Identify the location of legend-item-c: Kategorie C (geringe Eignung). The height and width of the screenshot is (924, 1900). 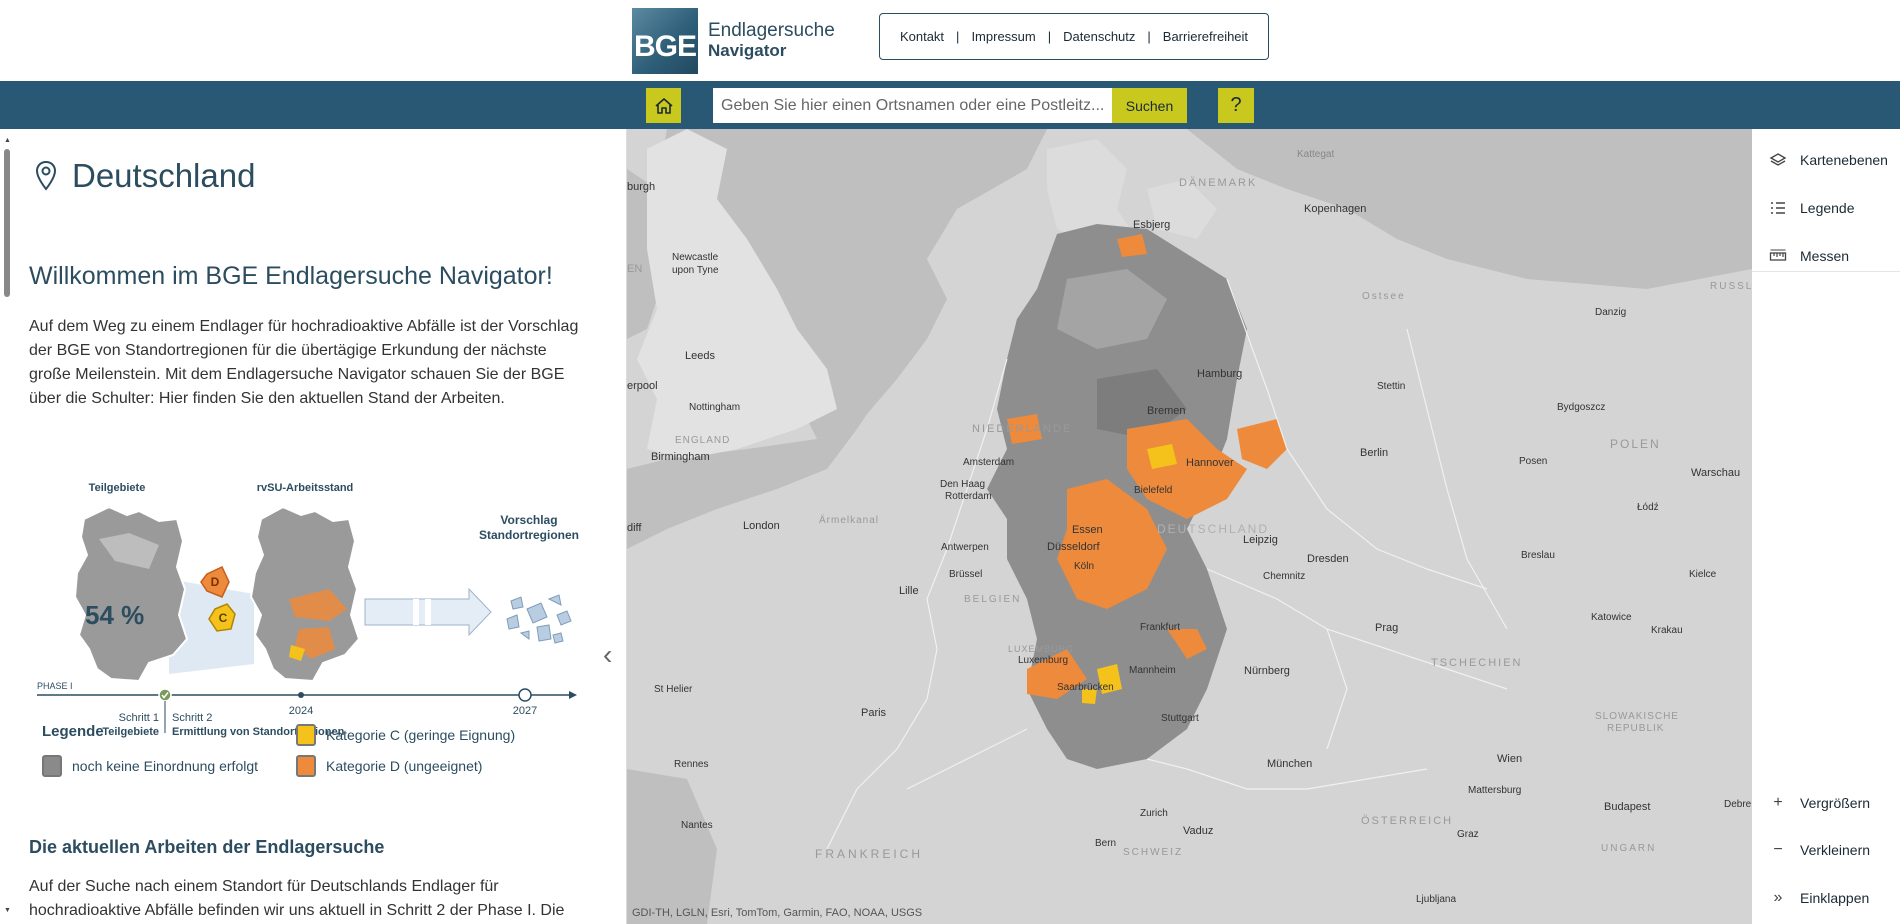
(405, 735).